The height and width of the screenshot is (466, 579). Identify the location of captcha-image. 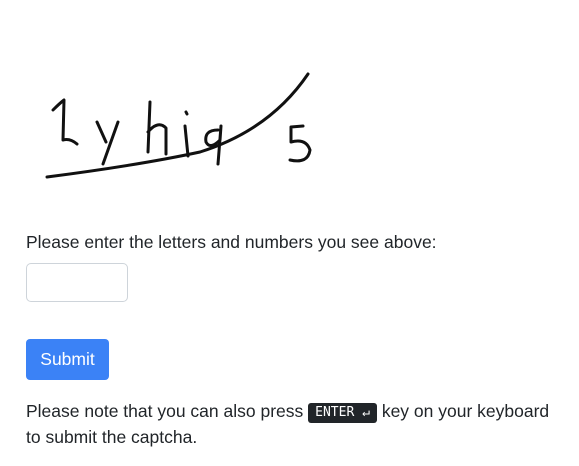
(185, 127).